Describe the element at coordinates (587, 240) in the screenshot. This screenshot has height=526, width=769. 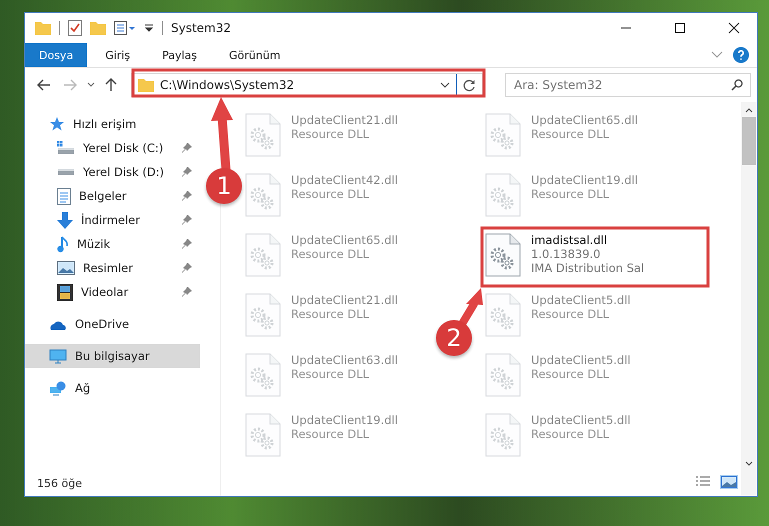
I see `file-name: imadistsal.dll` at that location.